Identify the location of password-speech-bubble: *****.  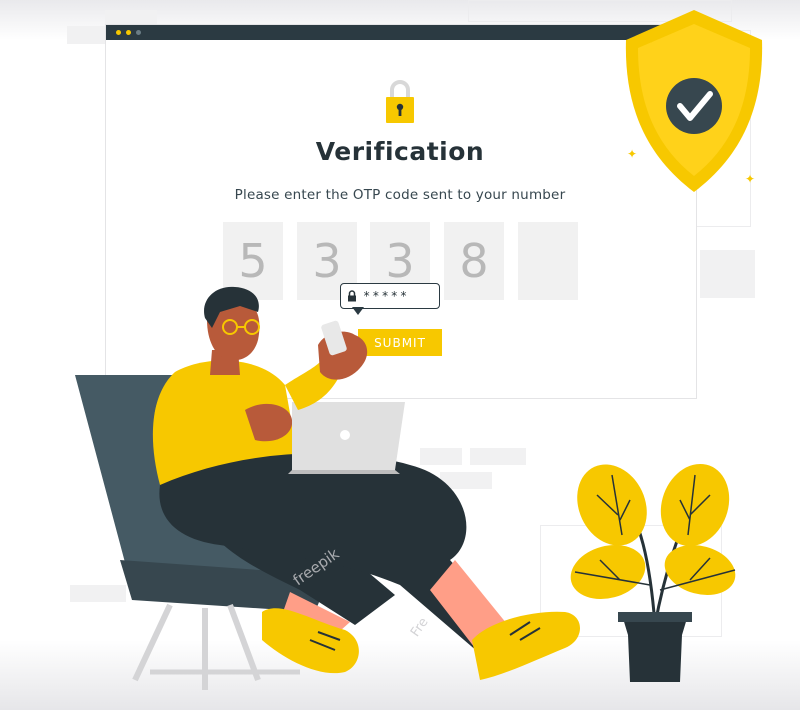
(390, 296).